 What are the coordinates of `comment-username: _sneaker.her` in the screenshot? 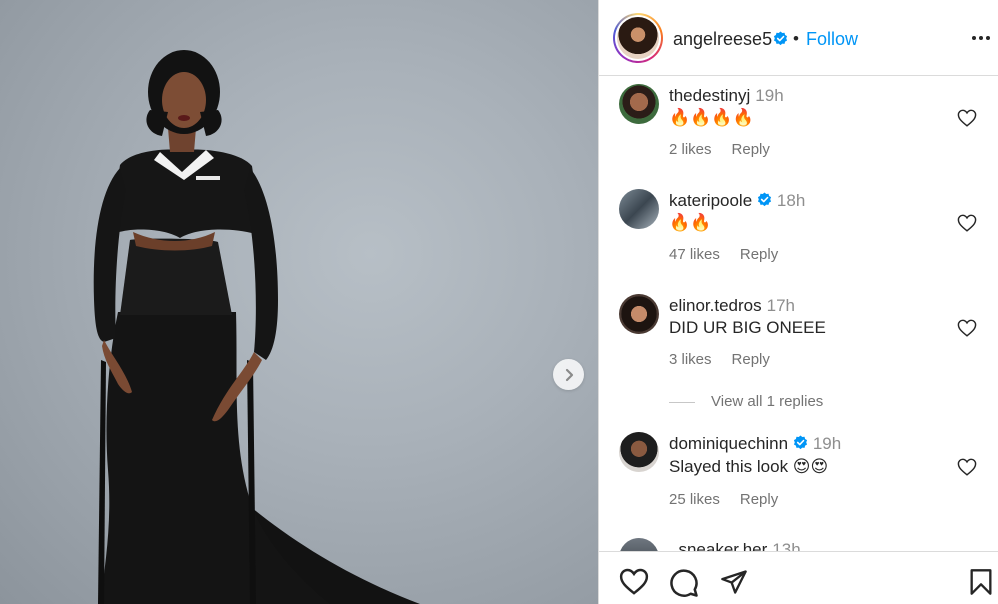 It's located at (718, 545).